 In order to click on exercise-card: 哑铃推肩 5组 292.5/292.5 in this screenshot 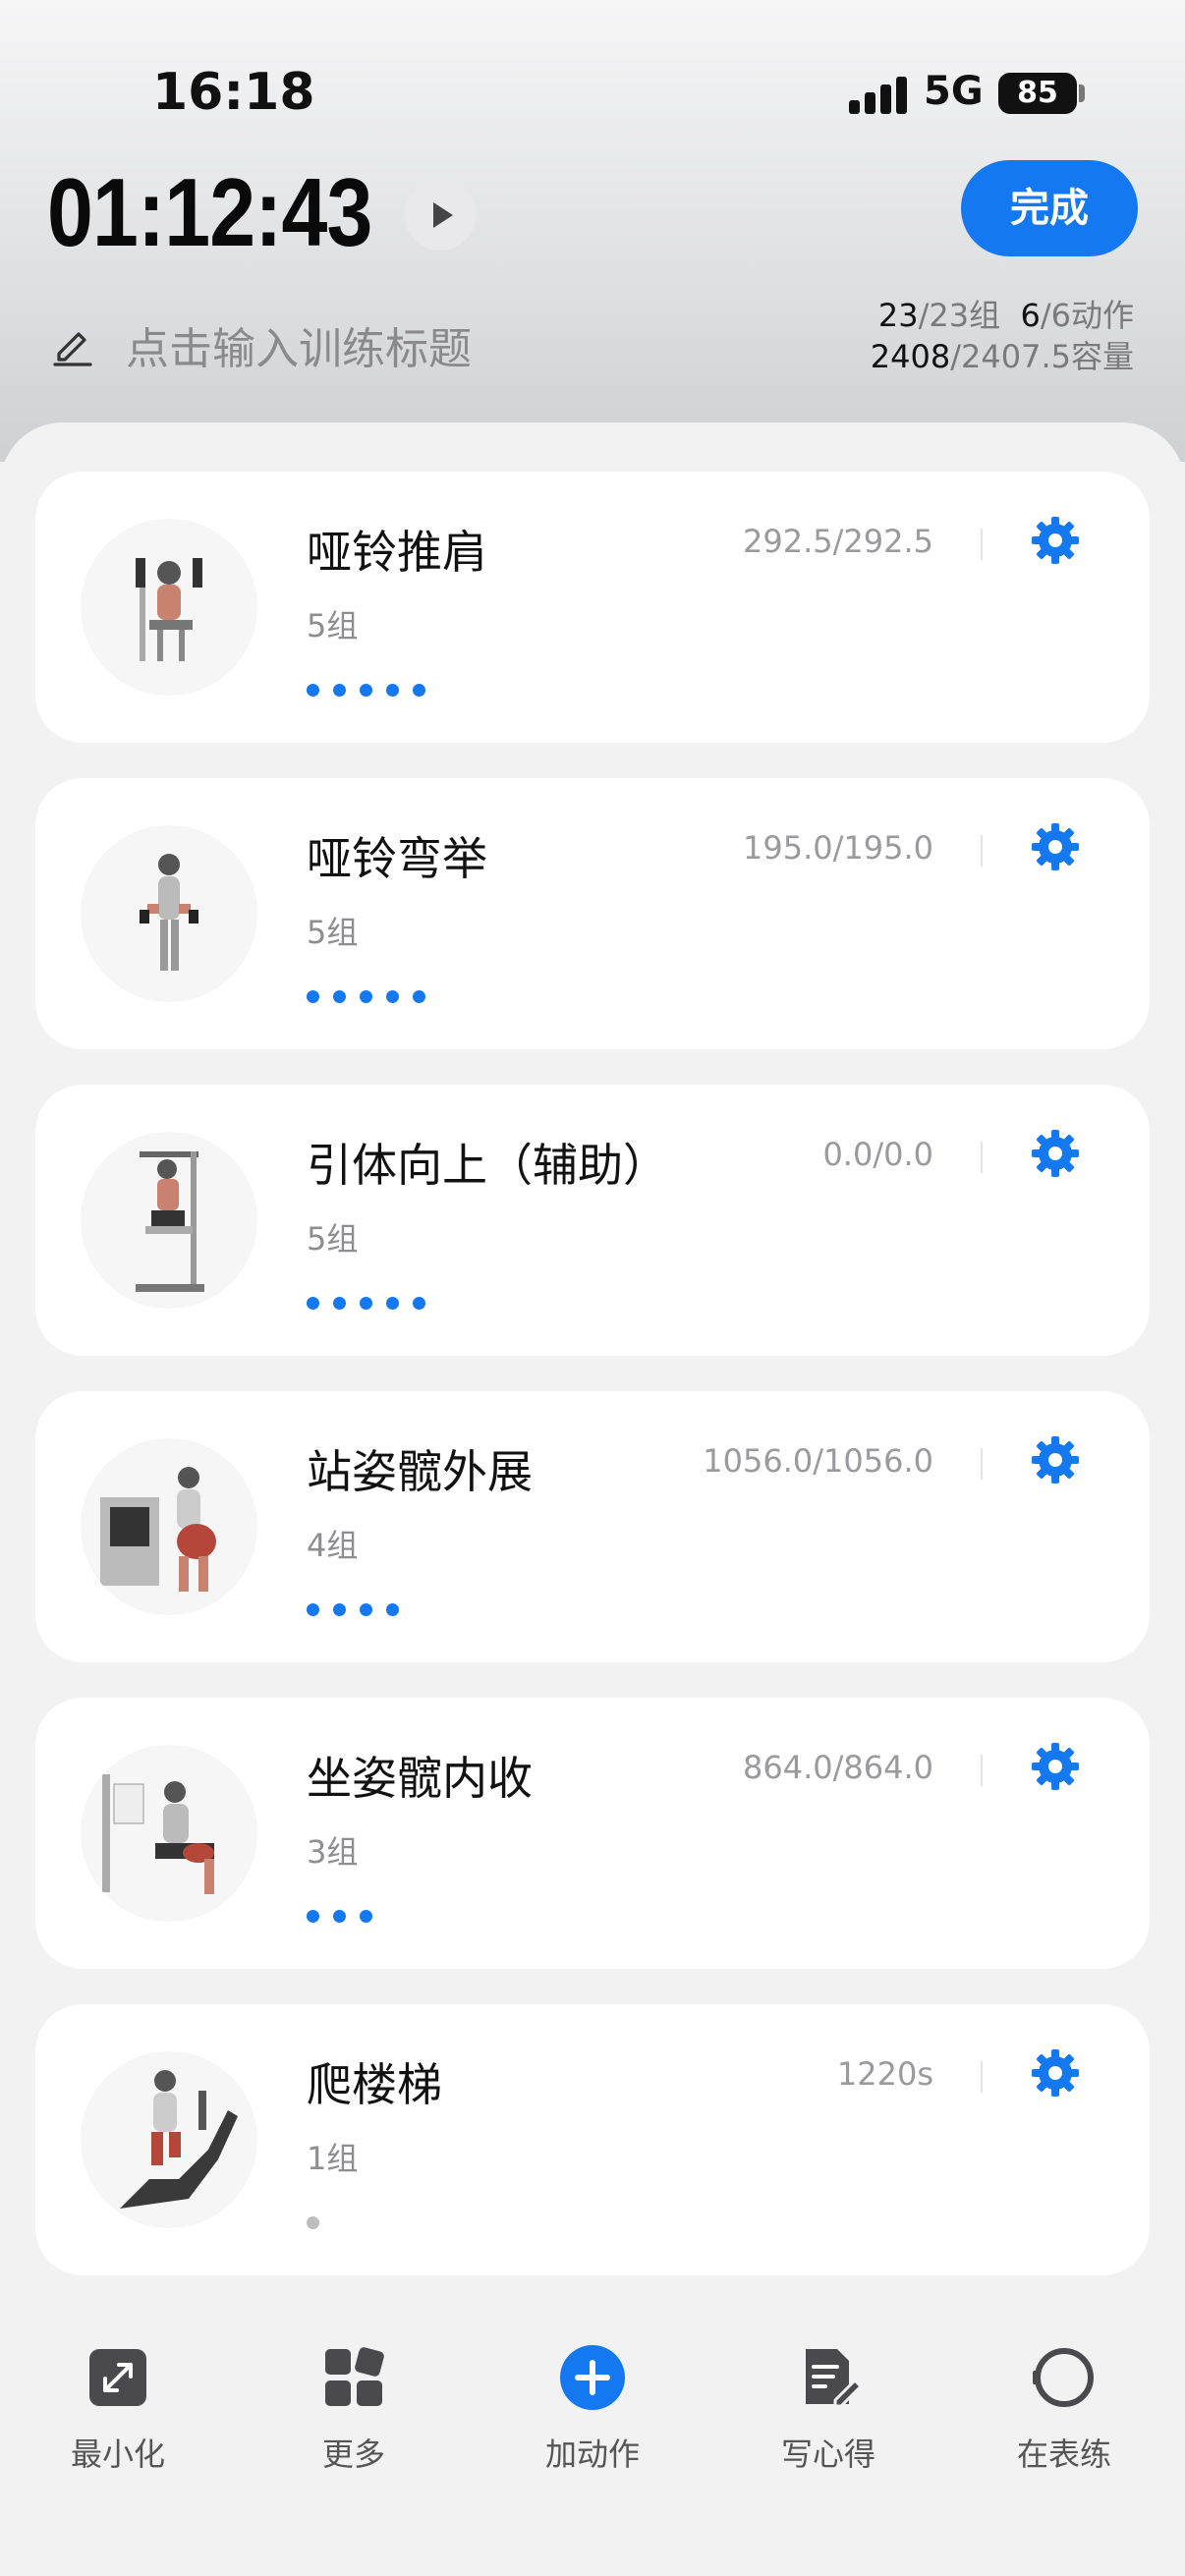, I will do `click(592, 607)`.